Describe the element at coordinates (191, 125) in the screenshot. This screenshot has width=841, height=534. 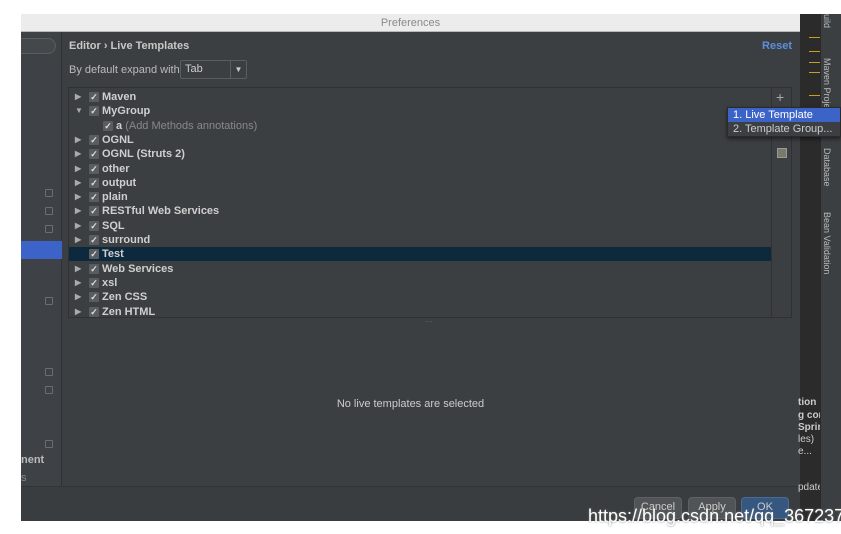
I see `template-description: (Add Methods annotations)` at that location.